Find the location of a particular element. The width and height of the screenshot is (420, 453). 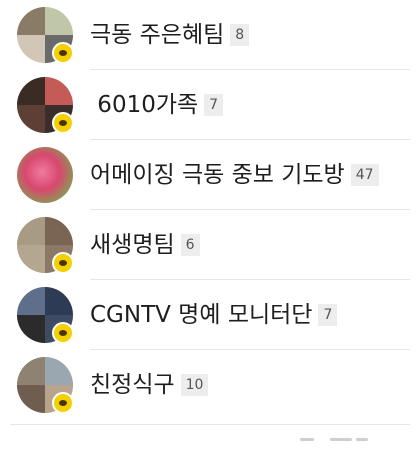

room-name: 친정식구 is located at coordinates (132, 385).